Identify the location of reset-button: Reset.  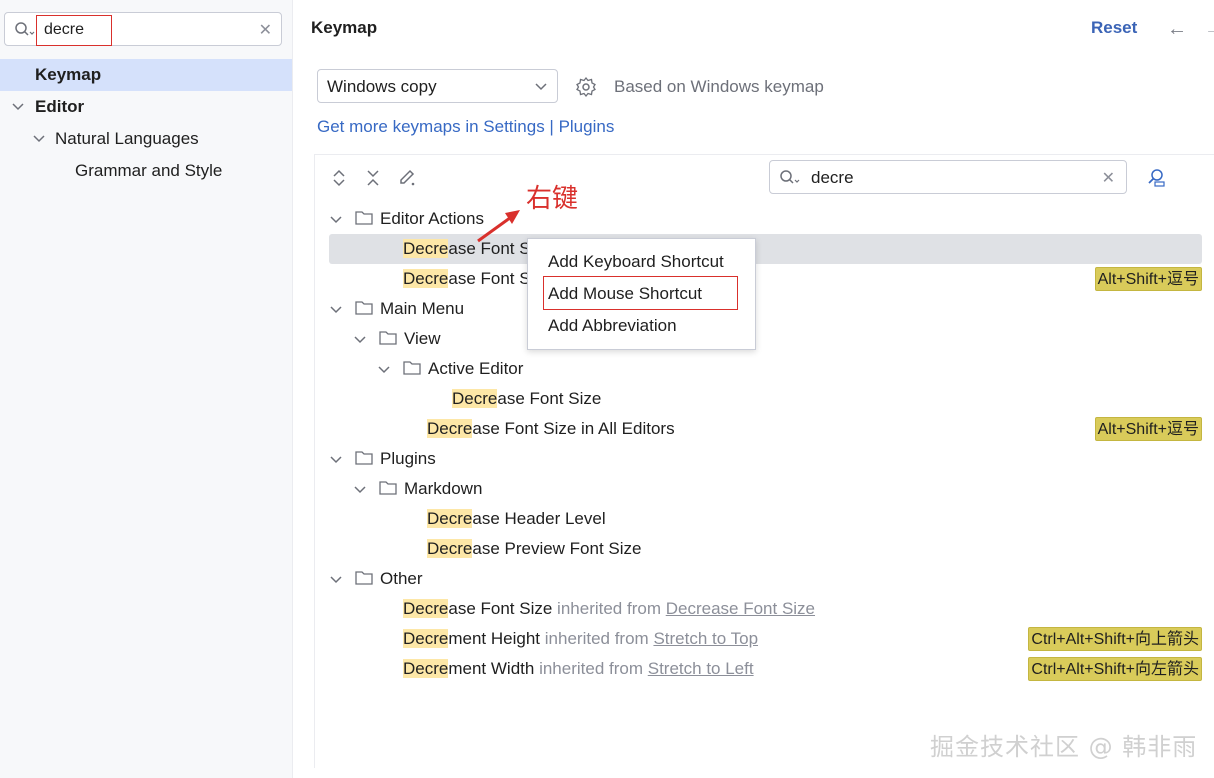
(1114, 28).